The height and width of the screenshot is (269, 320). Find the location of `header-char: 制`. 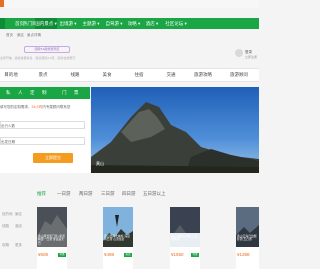

header-char: 制 is located at coordinates (44, 92).